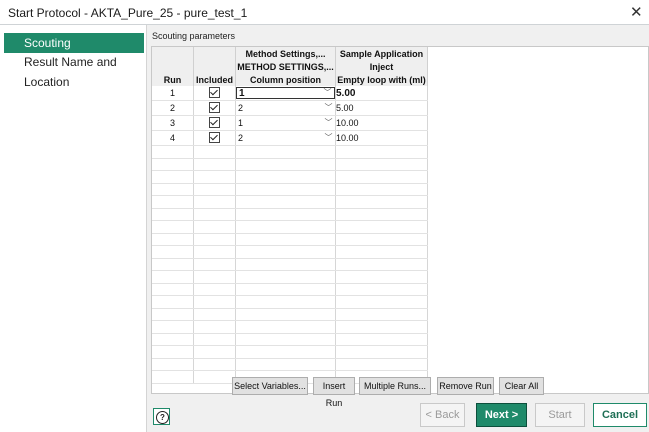  Describe the element at coordinates (636, 12) in the screenshot. I see `close-icon: ✕` at that location.